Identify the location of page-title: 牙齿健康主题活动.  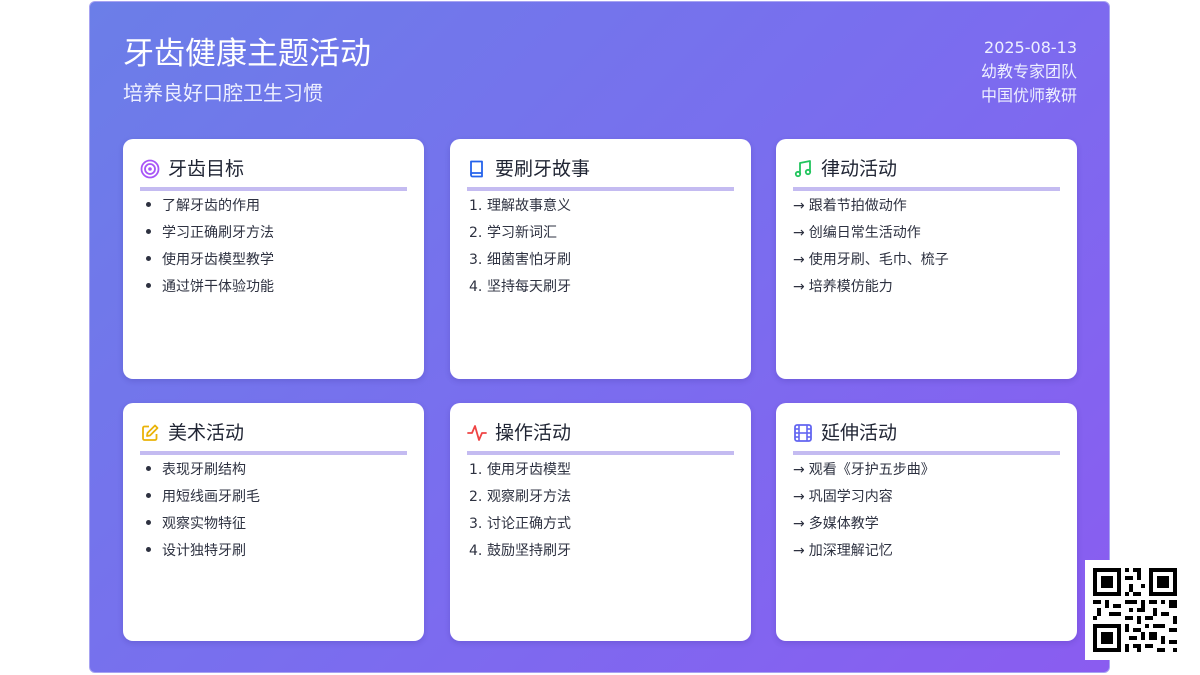
(247, 54).